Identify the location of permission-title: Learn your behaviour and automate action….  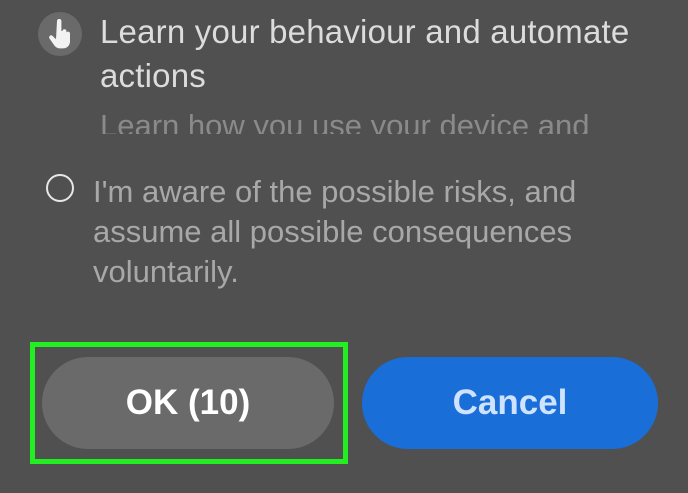
(365, 53).